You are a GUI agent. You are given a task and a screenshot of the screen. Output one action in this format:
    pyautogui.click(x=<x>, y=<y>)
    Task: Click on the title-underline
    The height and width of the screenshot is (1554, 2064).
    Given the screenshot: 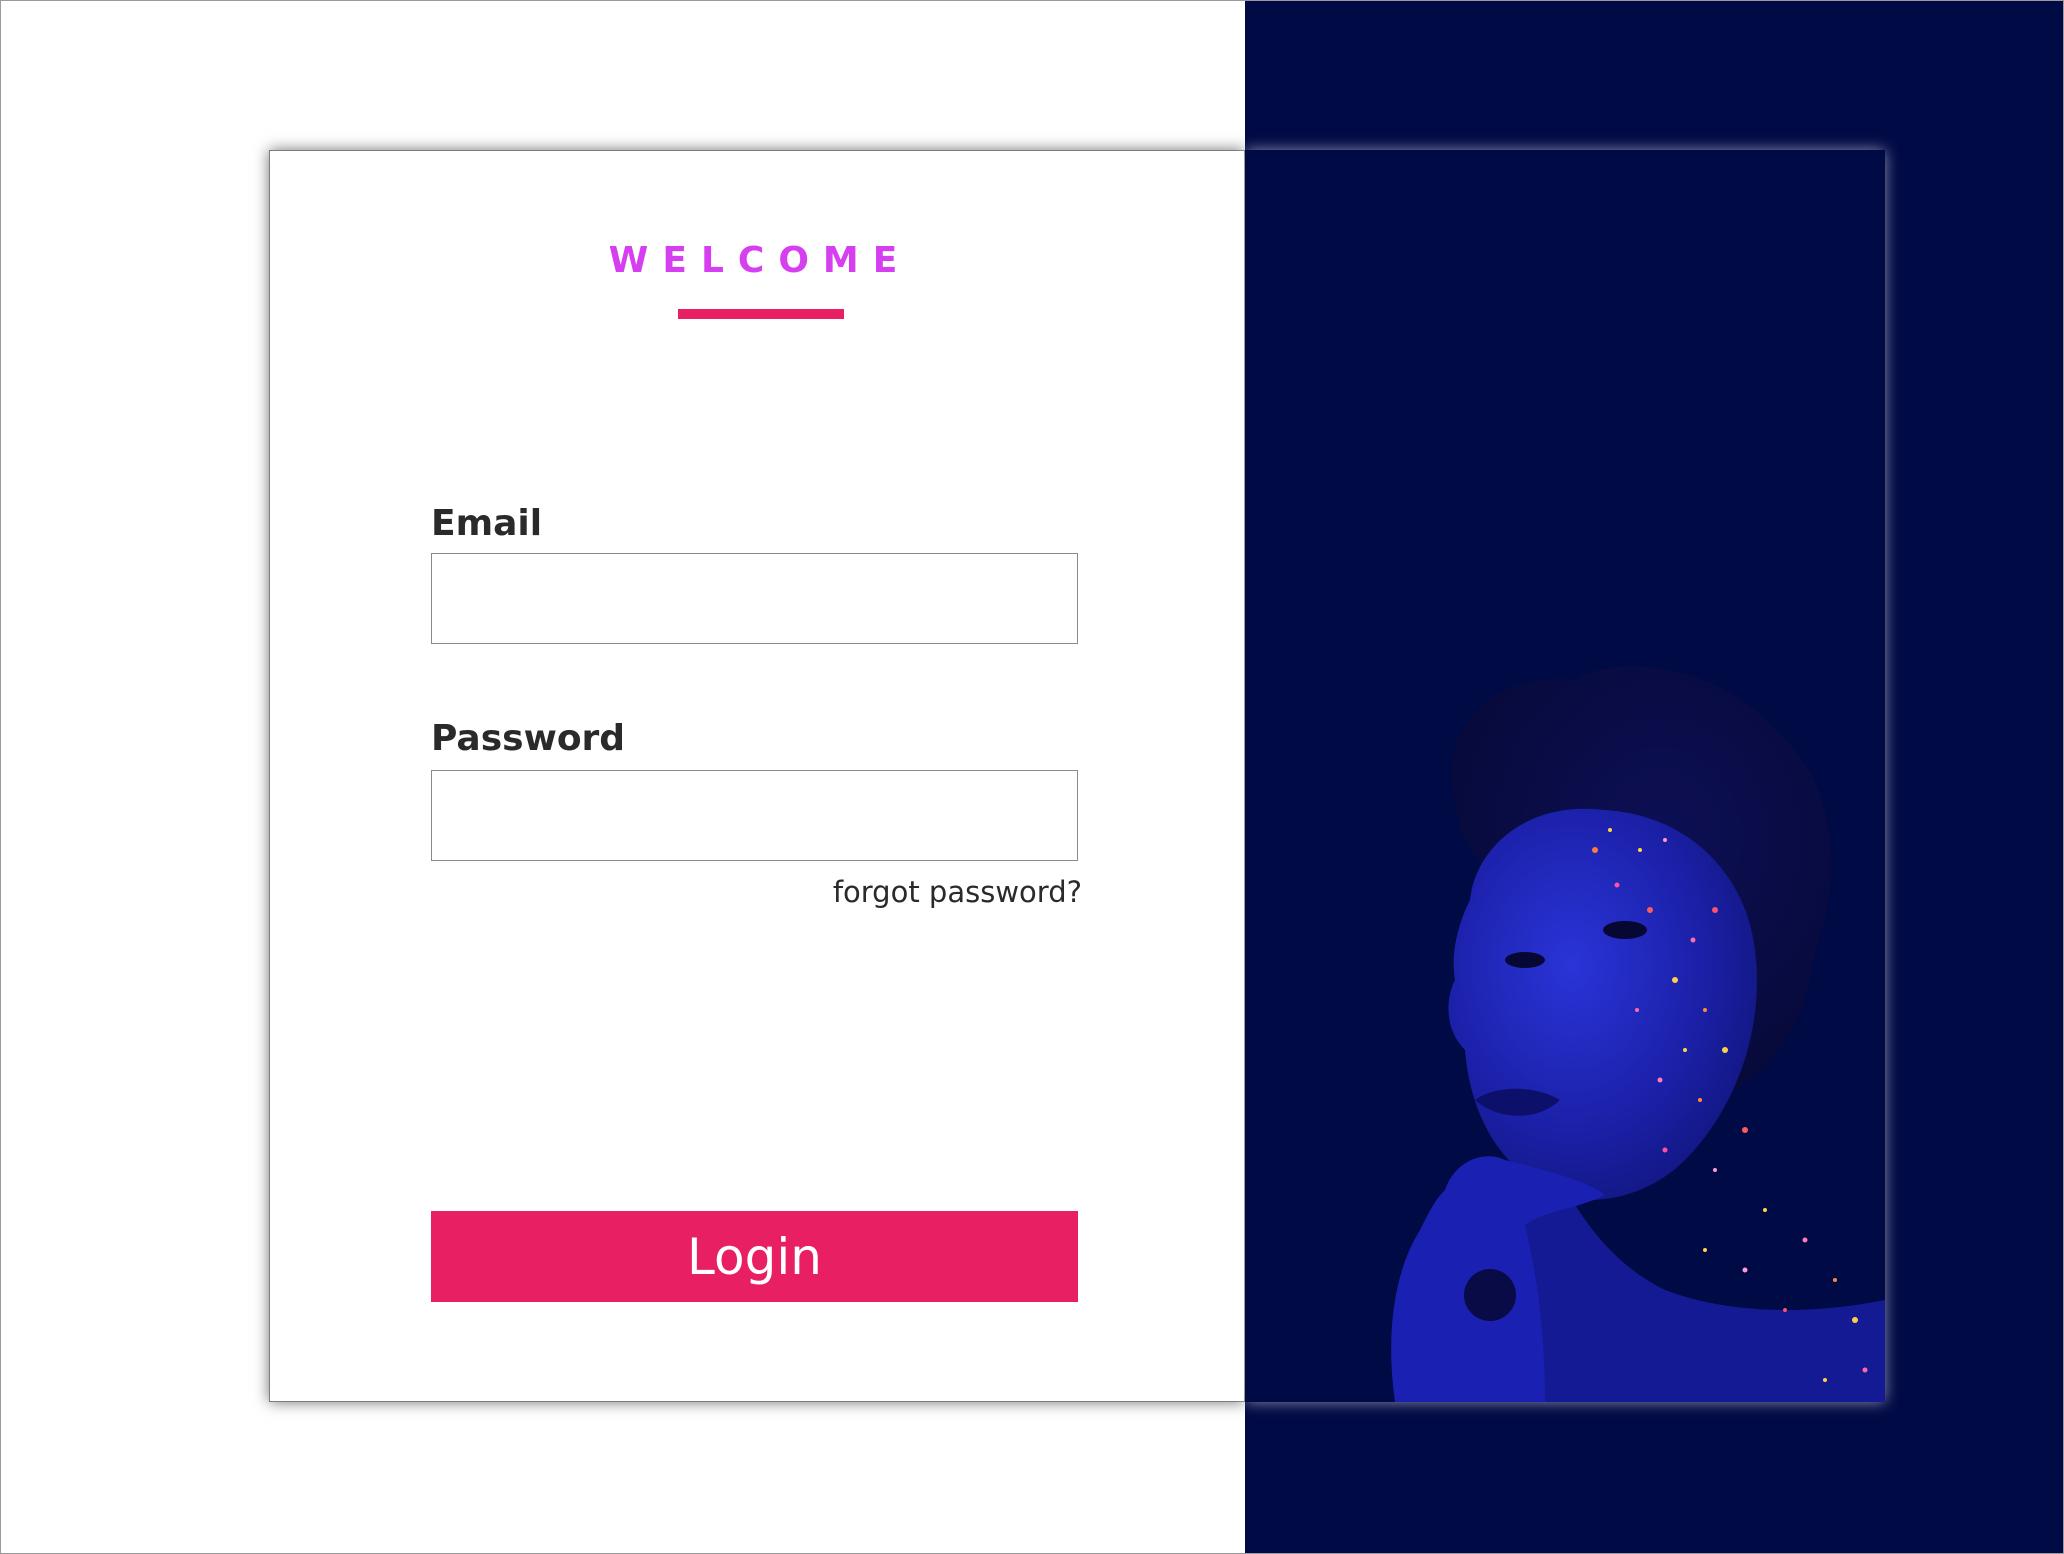 What is the action you would take?
    pyautogui.click(x=761, y=314)
    